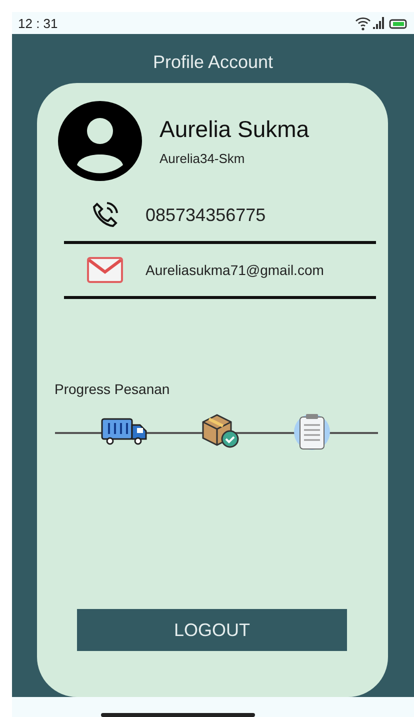  I want to click on status-time: 12 : 31, so click(38, 23).